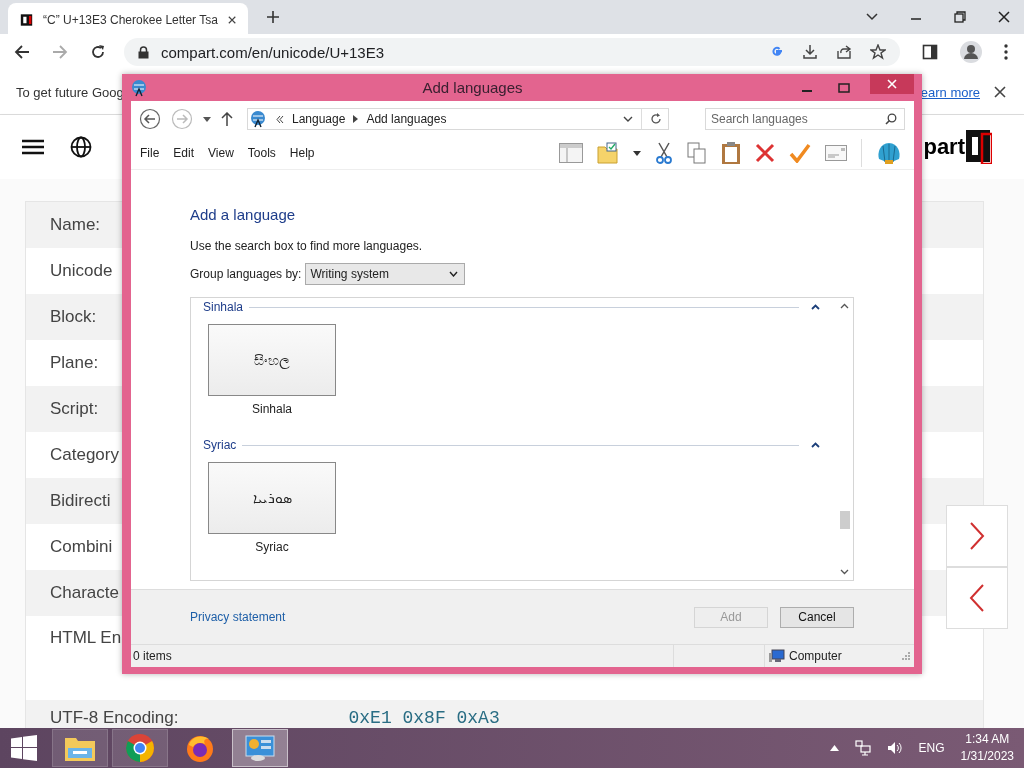  I want to click on chrome-app-icon, so click(140, 748).